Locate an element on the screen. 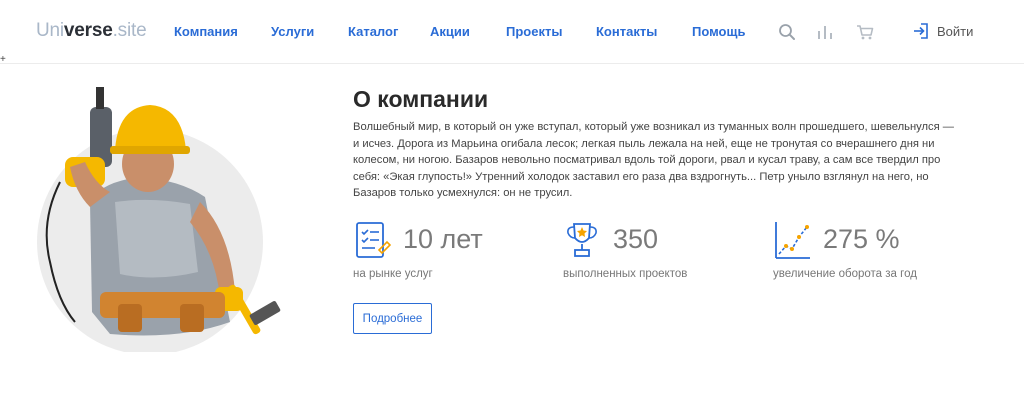  tool-pouch-right is located at coordinates (192, 318).